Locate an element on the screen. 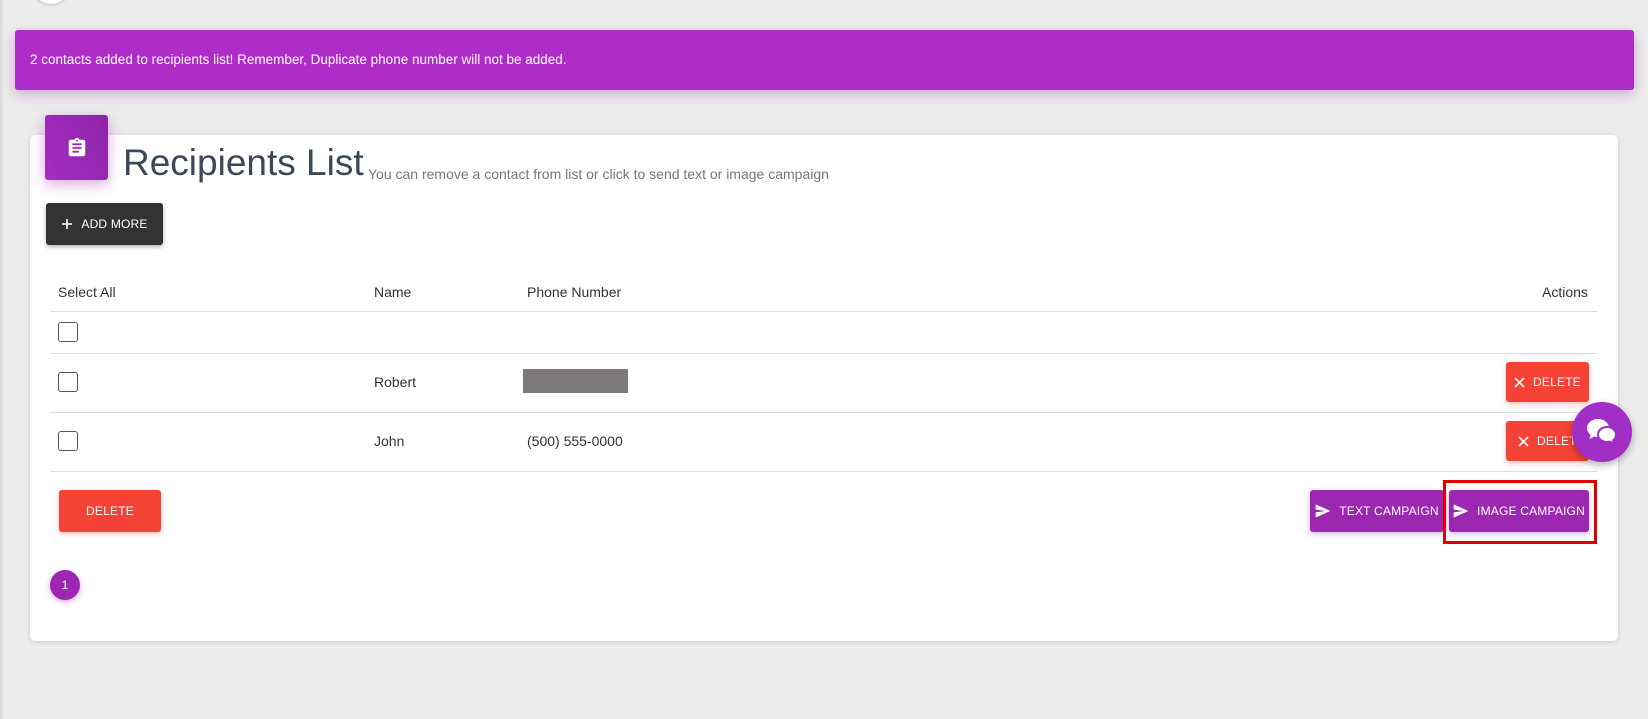 The image size is (1648, 719). clipboard-icon is located at coordinates (76, 146).